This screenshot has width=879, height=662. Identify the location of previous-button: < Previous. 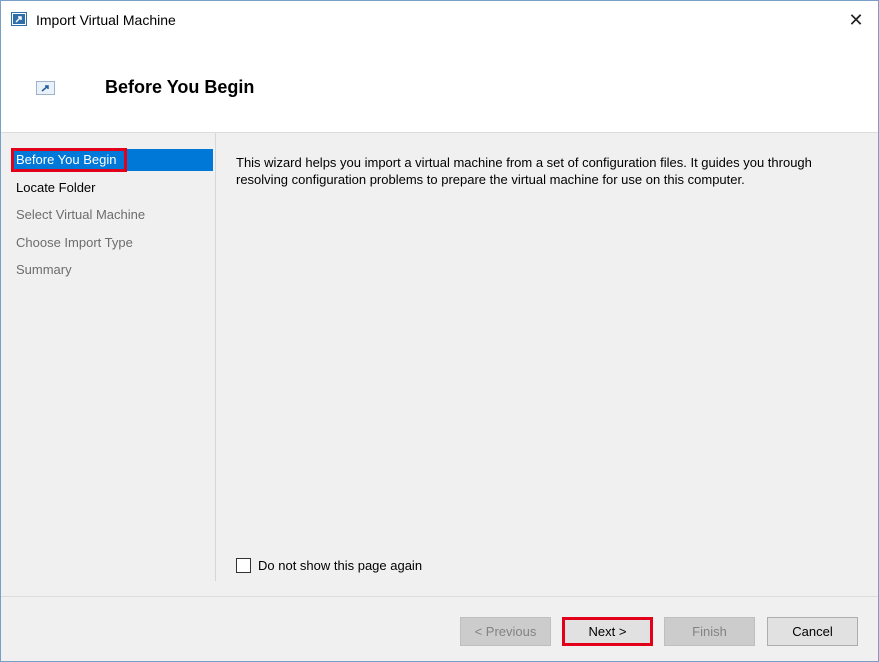
(505, 631).